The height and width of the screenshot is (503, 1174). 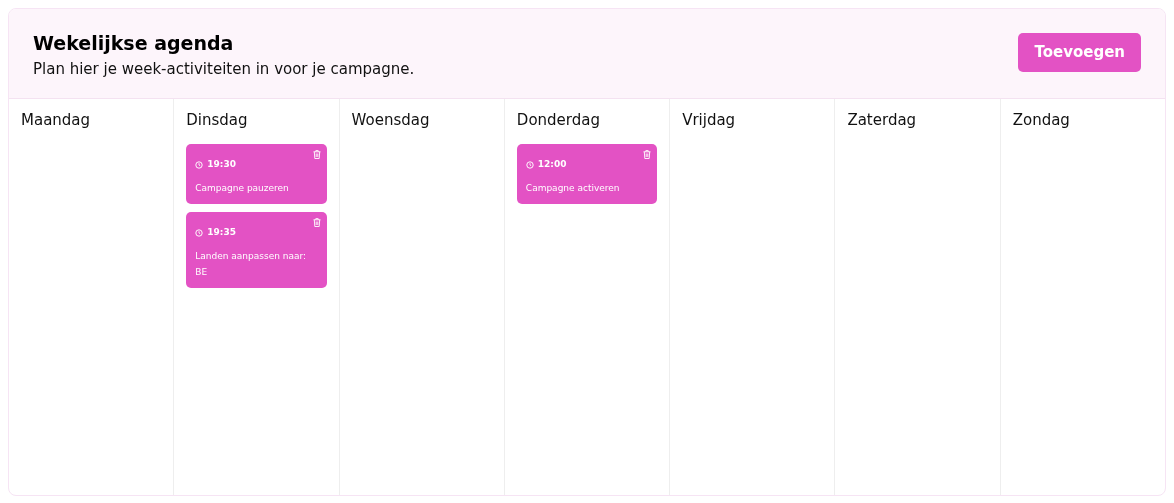 I want to click on event-label: Landen aanpassen naar: BE, so click(x=251, y=264).